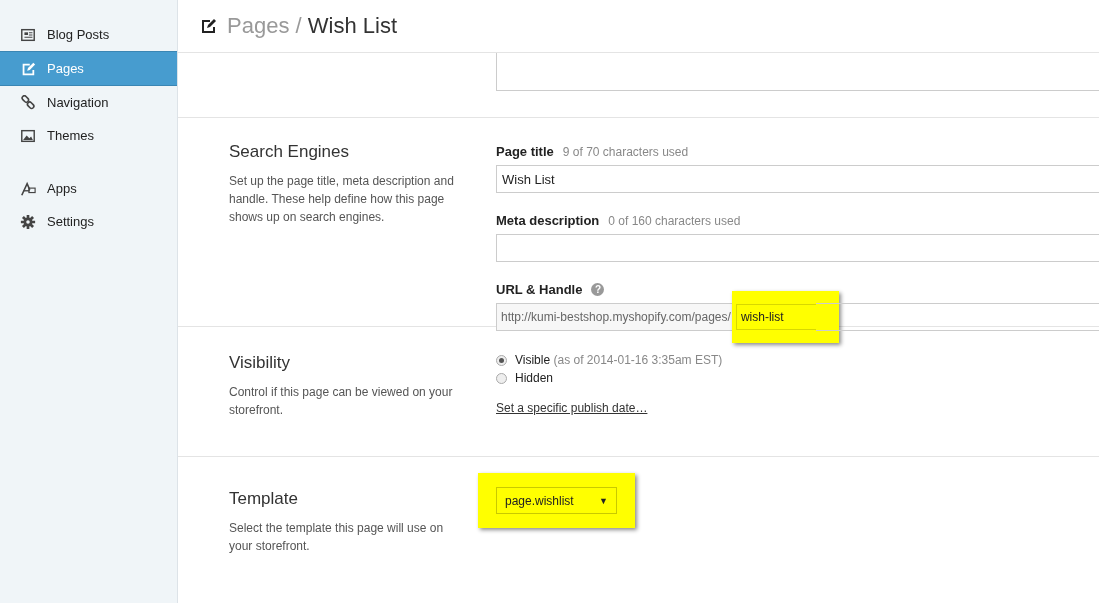  Describe the element at coordinates (88, 221) in the screenshot. I see `sidebar-item: Settings` at that location.